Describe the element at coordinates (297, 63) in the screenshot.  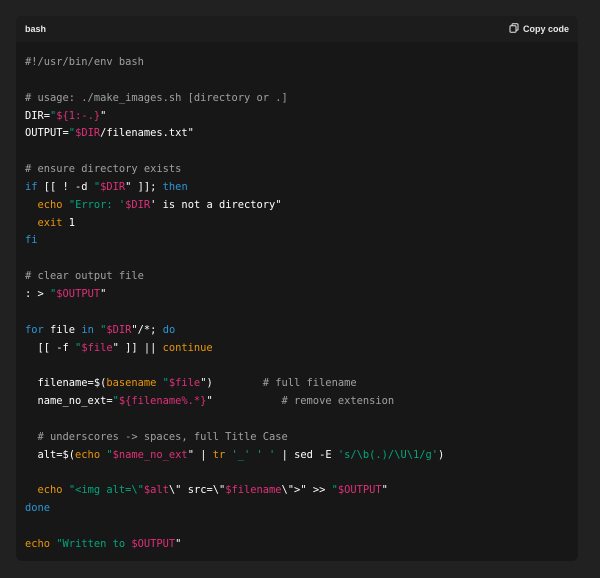
I see `code-line: #!/usr/bin/env bash` at that location.